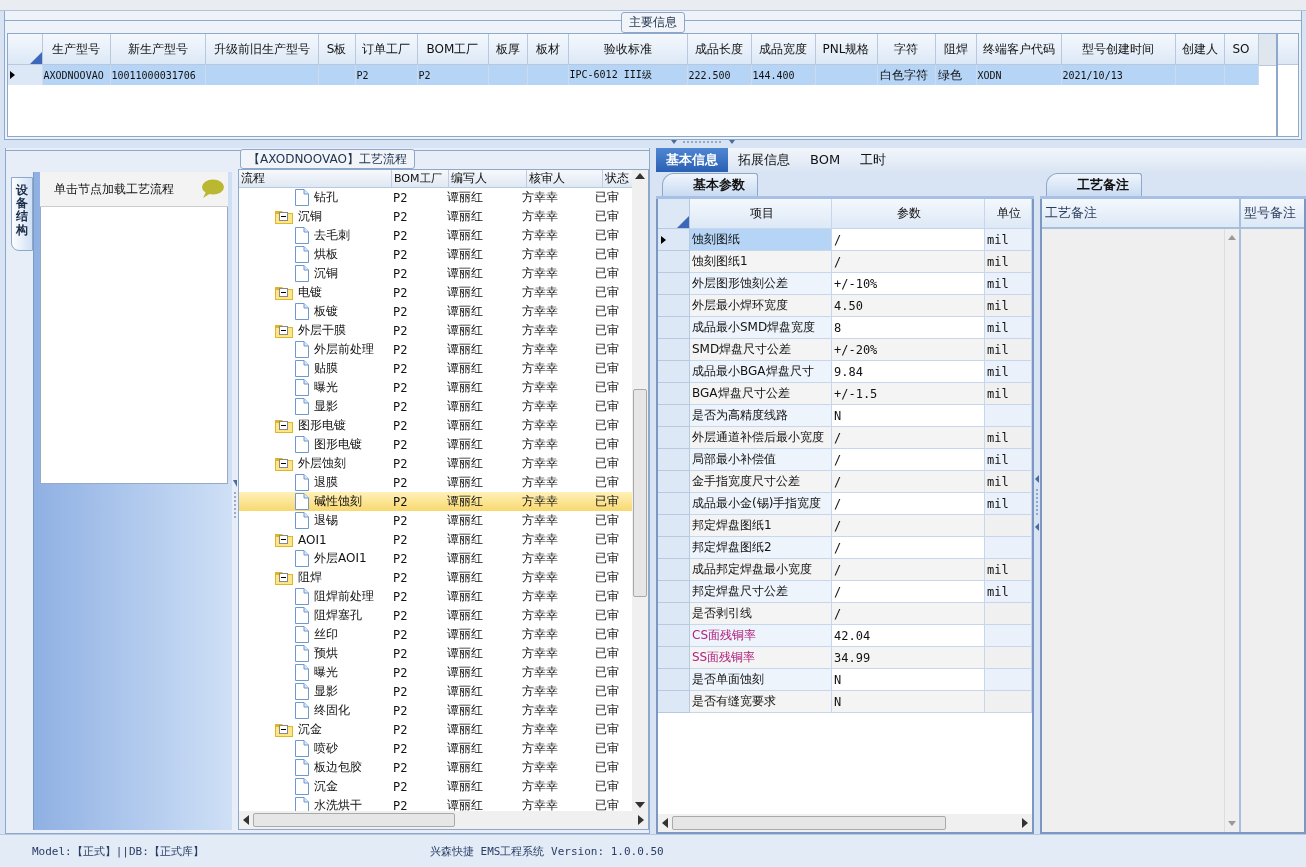  I want to click on table-row: 金手指宽度尺寸公差 / mil, so click(845, 482).